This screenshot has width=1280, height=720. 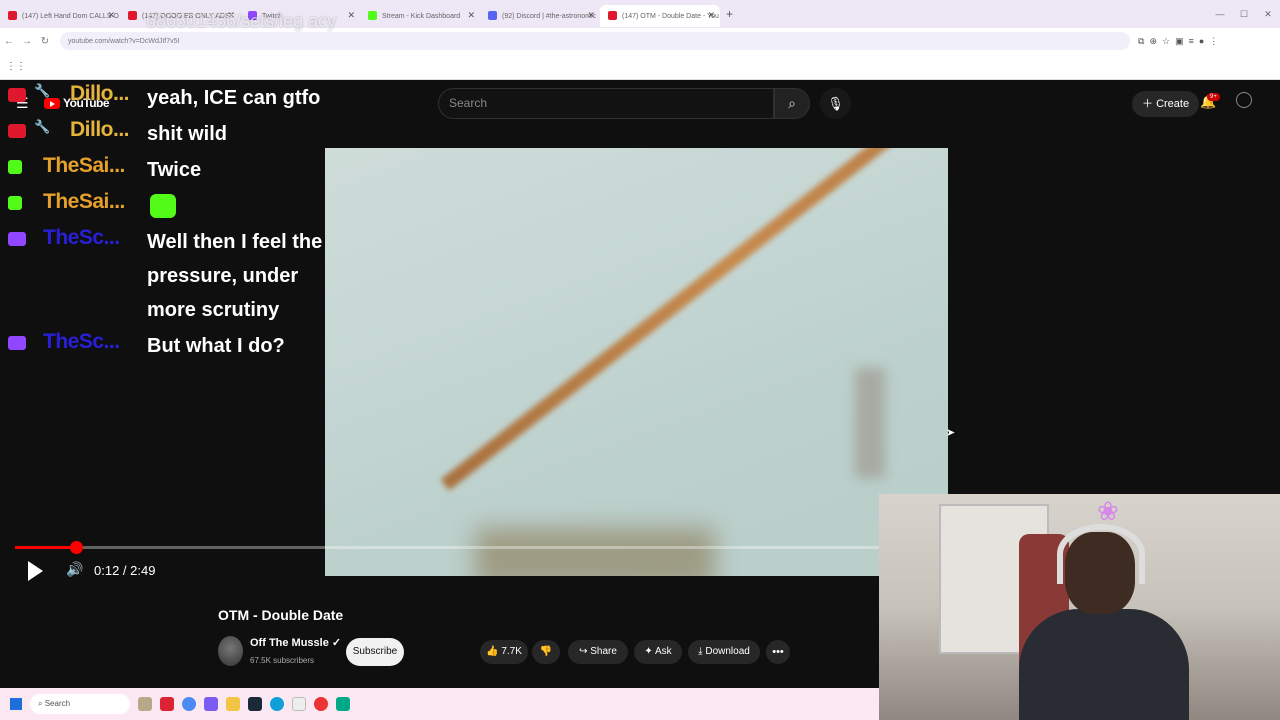 I want to click on chrome-active-icon, so click(x=321, y=704).